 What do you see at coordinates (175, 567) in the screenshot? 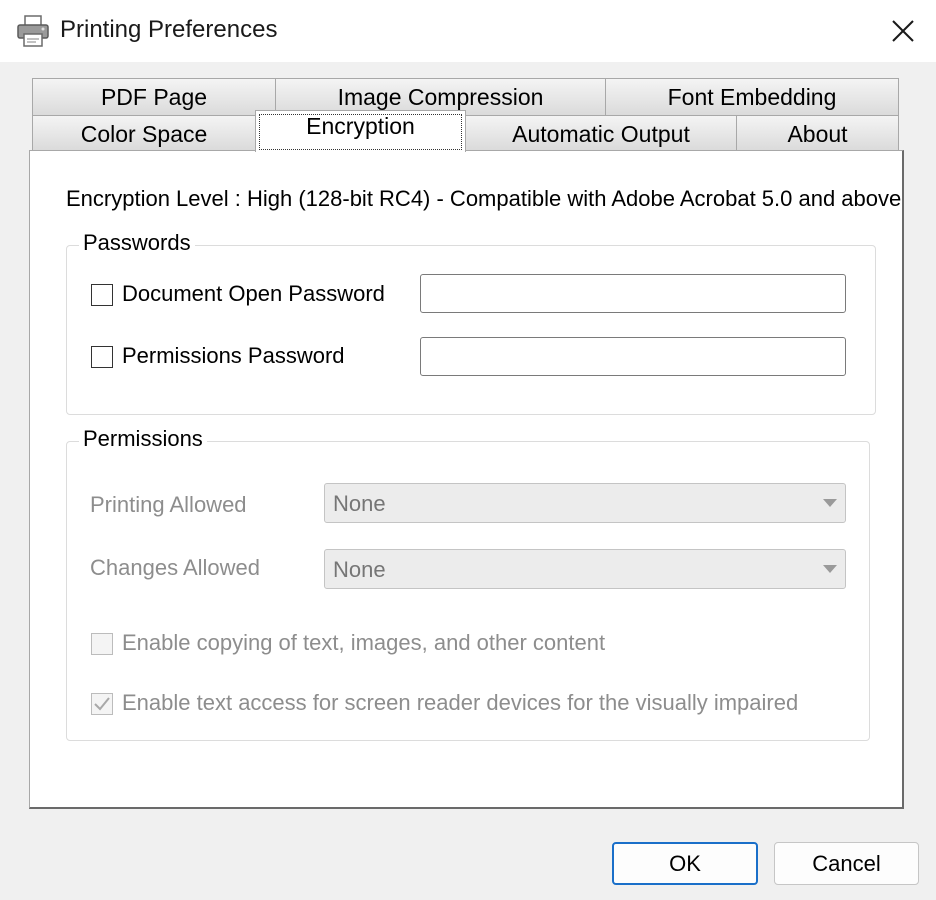
I see `changes-allowed-label: Changes Allowed` at bounding box center [175, 567].